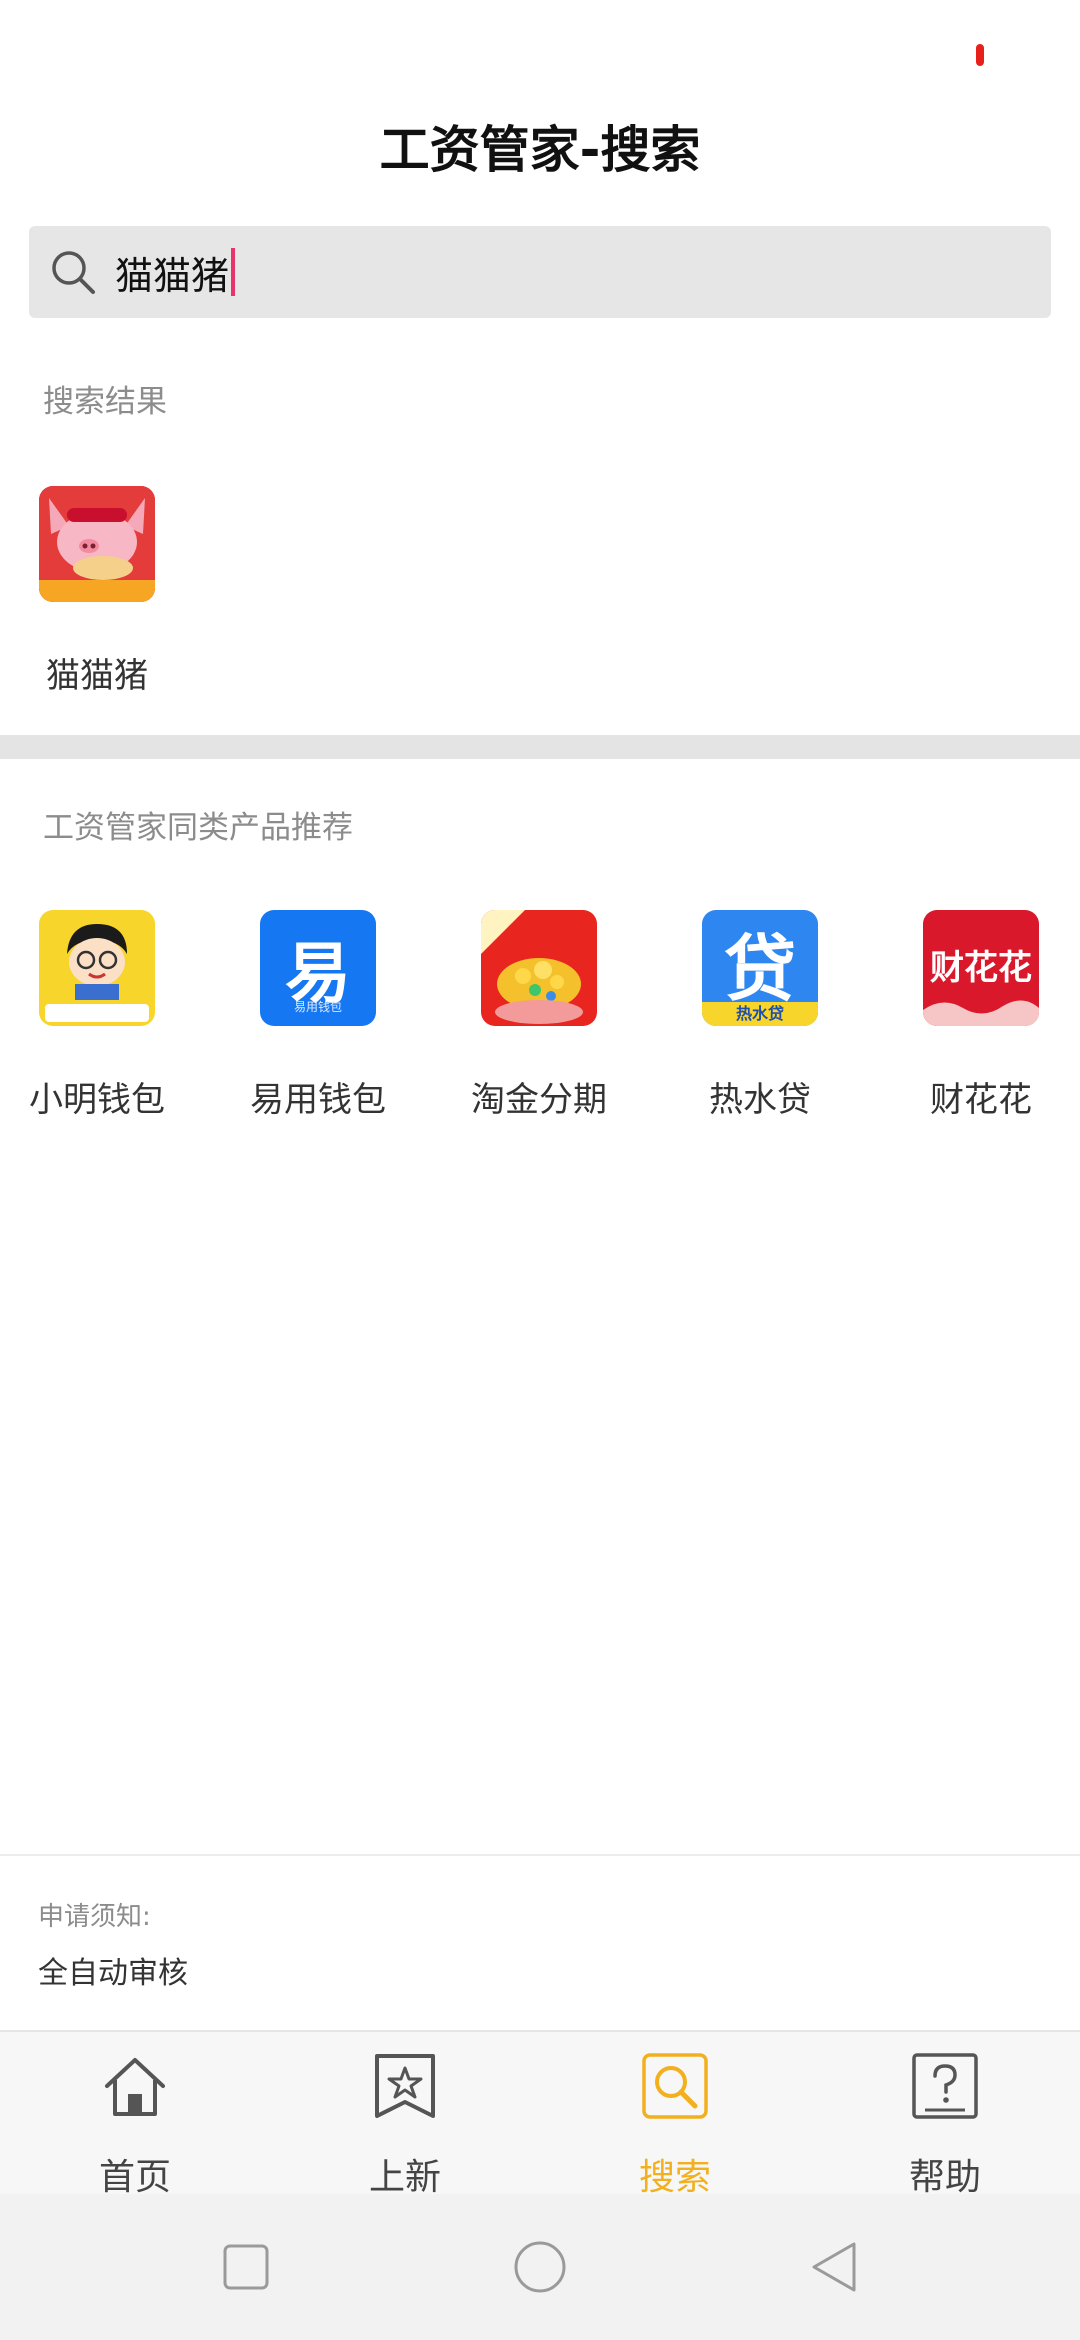 The height and width of the screenshot is (2340, 1080). I want to click on app-name: 易用钱包, so click(318, 1100).